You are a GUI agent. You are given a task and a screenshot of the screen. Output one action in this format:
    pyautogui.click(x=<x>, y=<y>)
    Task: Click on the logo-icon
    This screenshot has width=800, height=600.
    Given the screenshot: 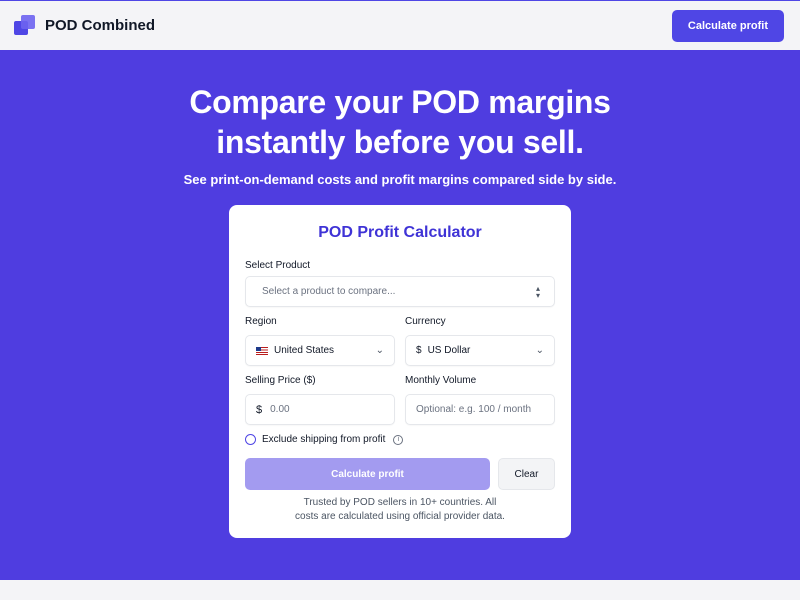 What is the action you would take?
    pyautogui.click(x=25, y=25)
    